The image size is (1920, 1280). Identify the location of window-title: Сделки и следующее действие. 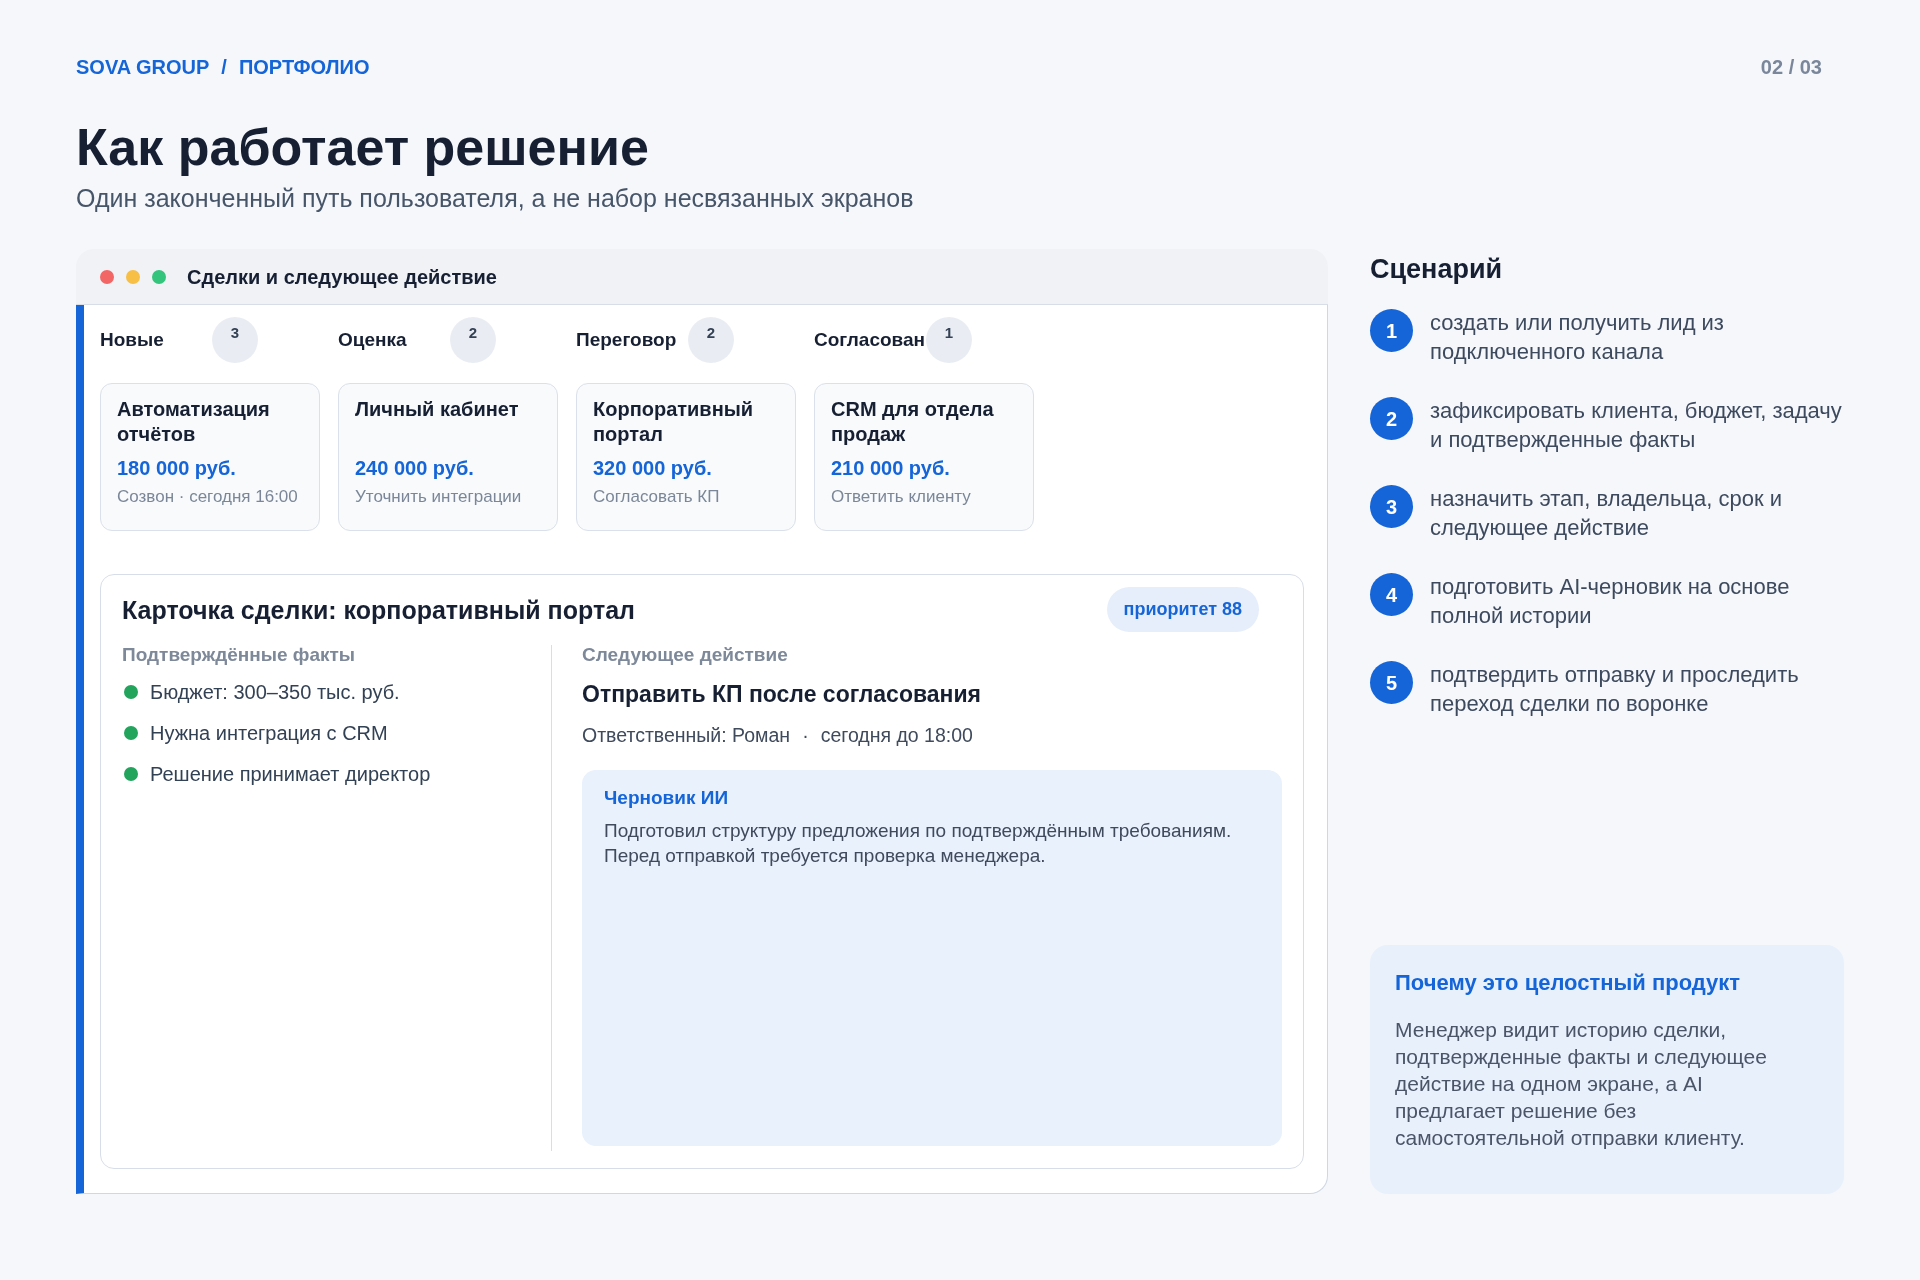
(342, 276).